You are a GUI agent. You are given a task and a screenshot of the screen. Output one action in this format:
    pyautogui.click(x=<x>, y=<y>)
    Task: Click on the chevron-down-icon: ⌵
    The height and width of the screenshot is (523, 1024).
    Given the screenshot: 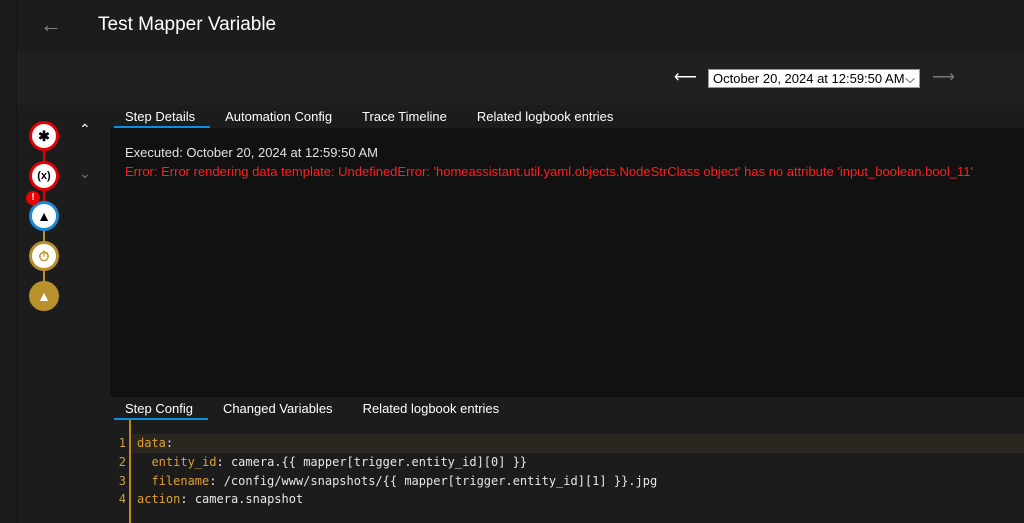 What is the action you would take?
    pyautogui.click(x=910, y=78)
    